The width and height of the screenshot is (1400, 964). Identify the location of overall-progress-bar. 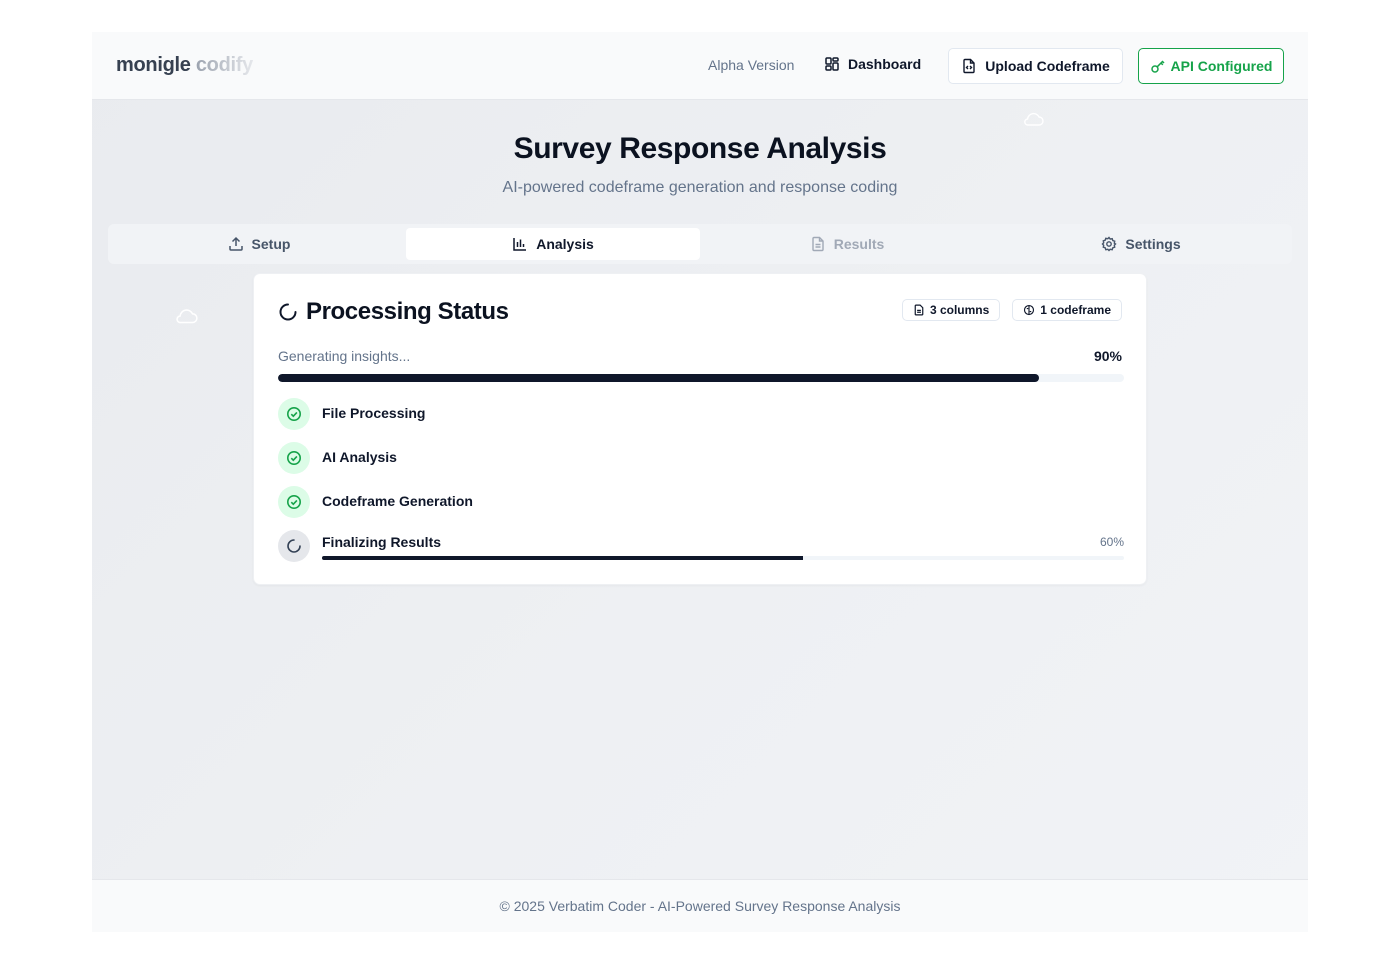
(701, 378).